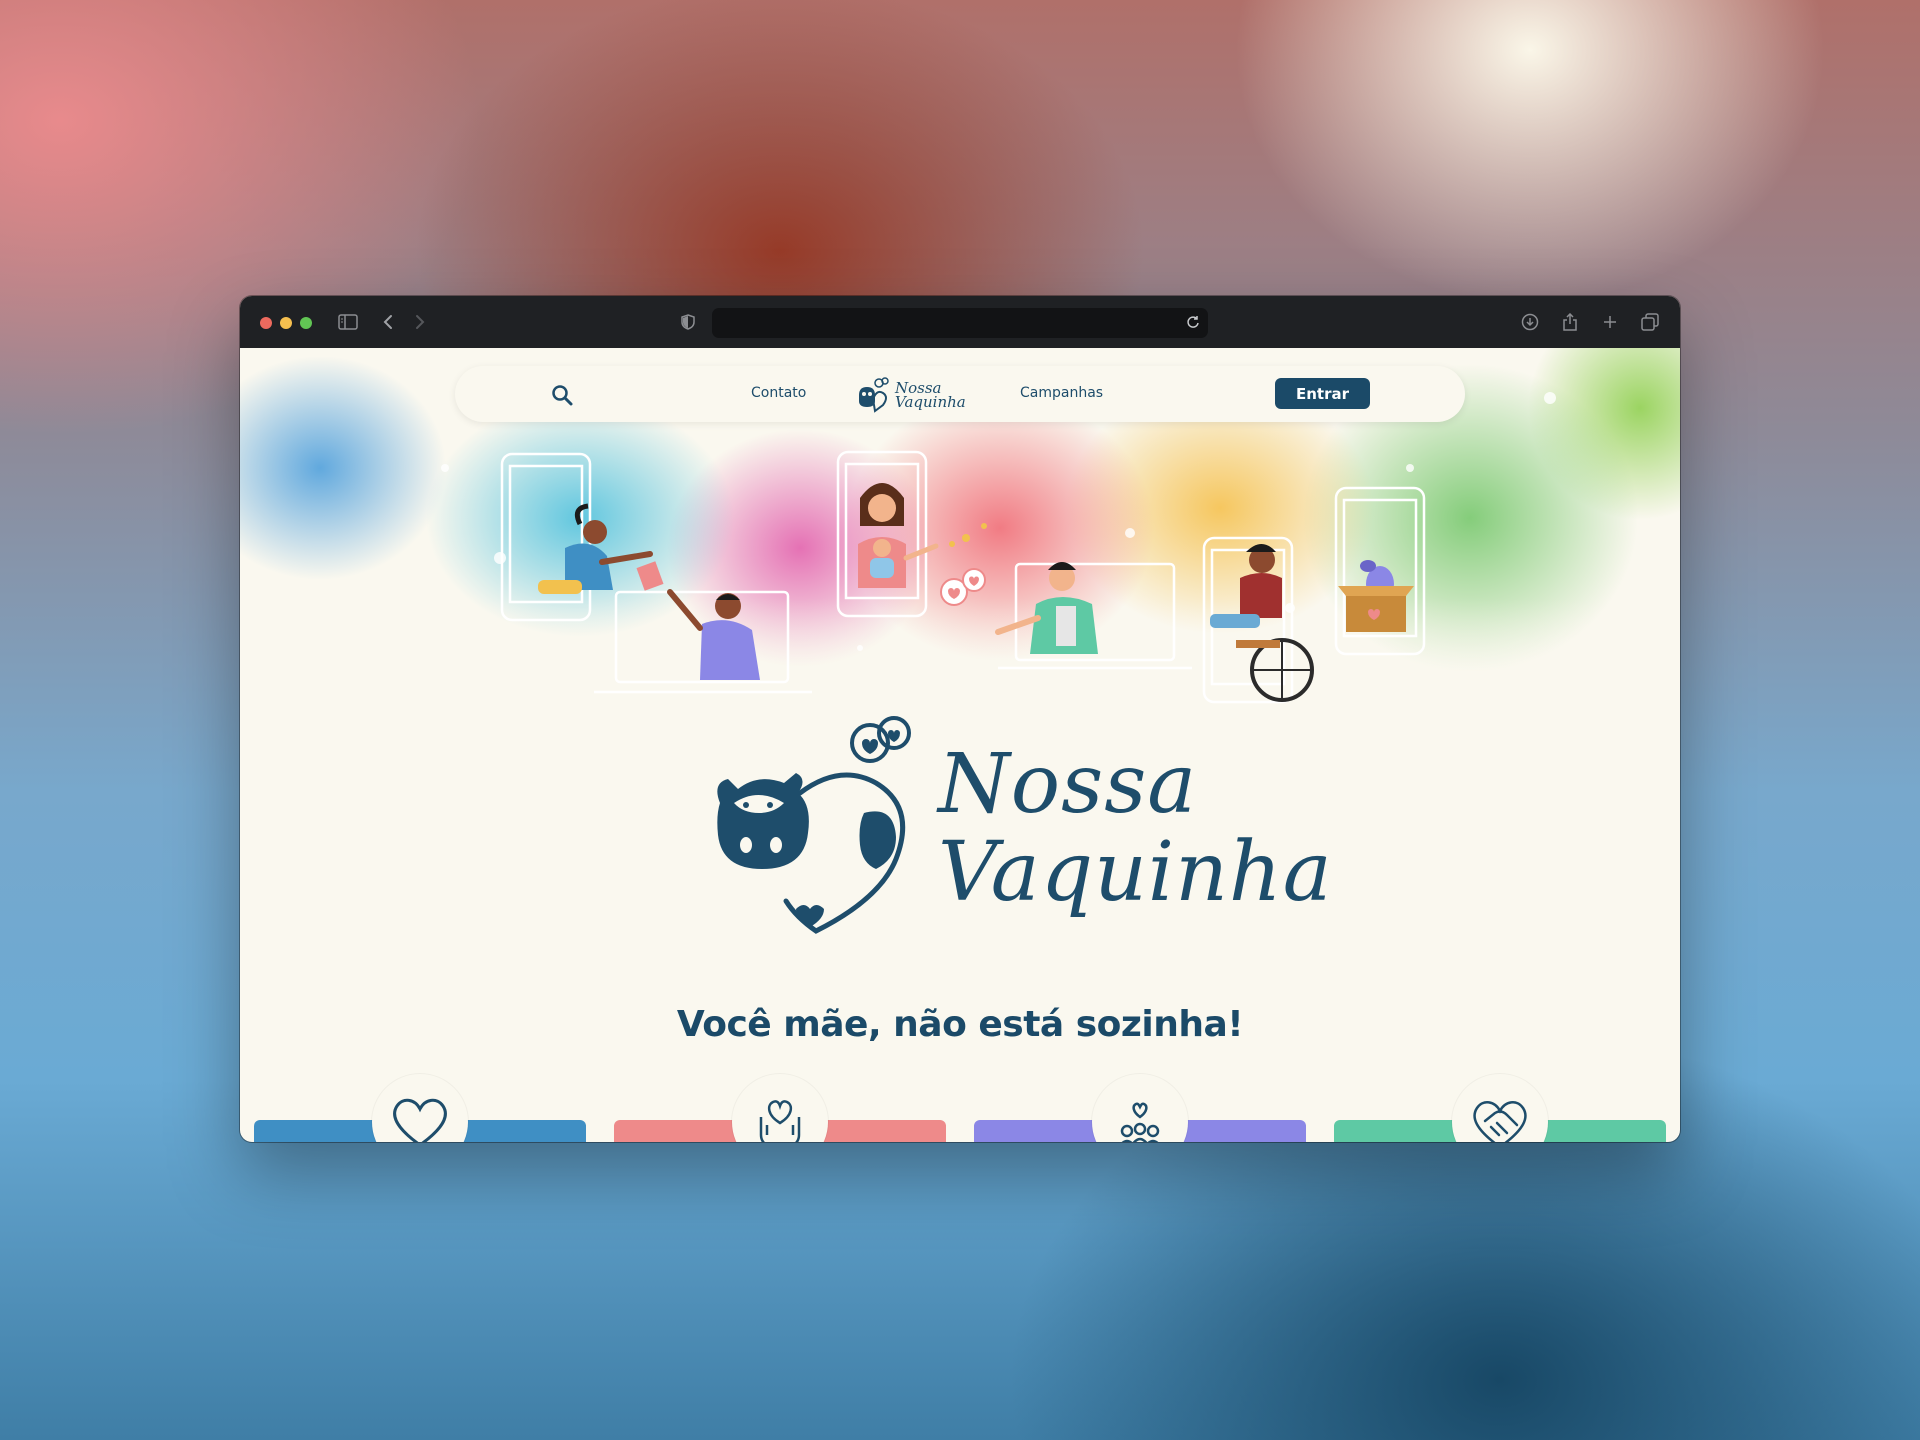 This screenshot has width=1920, height=1440. What do you see at coordinates (266, 323) in the screenshot?
I see `close-window-button` at bounding box center [266, 323].